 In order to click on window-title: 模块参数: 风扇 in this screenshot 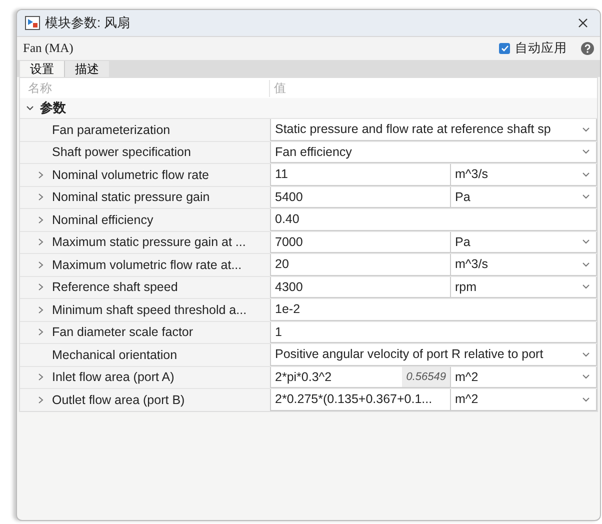, I will do `click(88, 23)`.